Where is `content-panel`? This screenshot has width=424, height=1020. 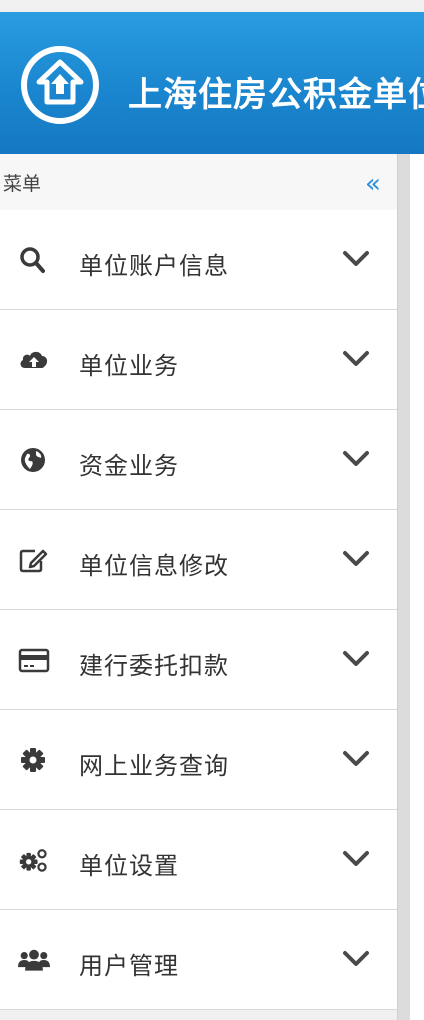
content-panel is located at coordinates (417, 587).